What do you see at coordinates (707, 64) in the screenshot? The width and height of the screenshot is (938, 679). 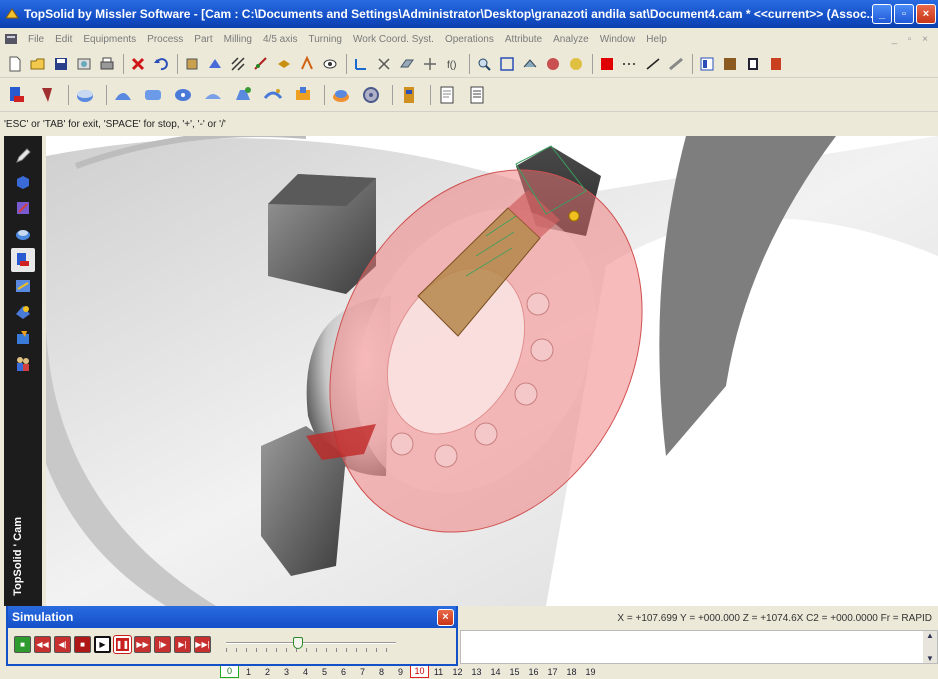 I see `properties-icon` at bounding box center [707, 64].